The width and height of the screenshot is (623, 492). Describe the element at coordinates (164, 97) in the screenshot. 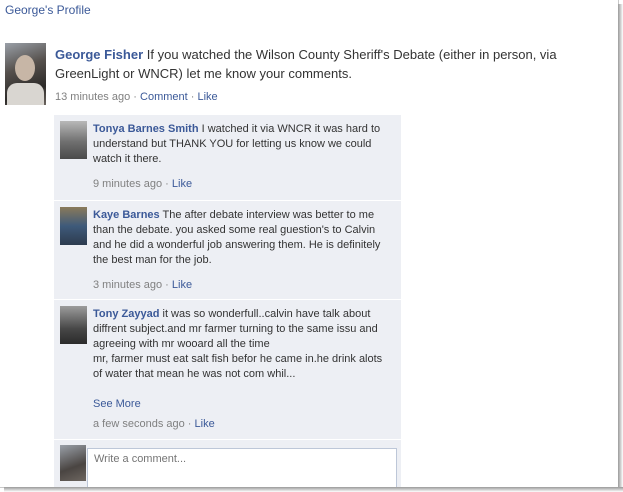

I see `comment-link: Comment` at that location.